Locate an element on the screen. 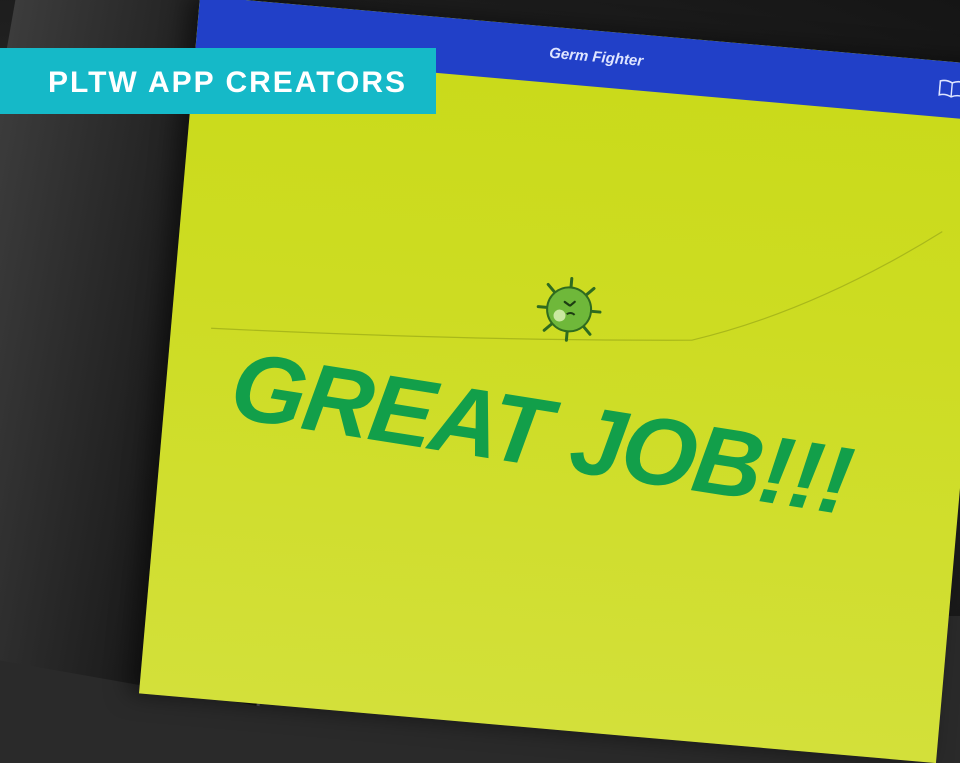 This screenshot has height=763, width=960. banner-text: PLTW APP CREATORS is located at coordinates (228, 82).